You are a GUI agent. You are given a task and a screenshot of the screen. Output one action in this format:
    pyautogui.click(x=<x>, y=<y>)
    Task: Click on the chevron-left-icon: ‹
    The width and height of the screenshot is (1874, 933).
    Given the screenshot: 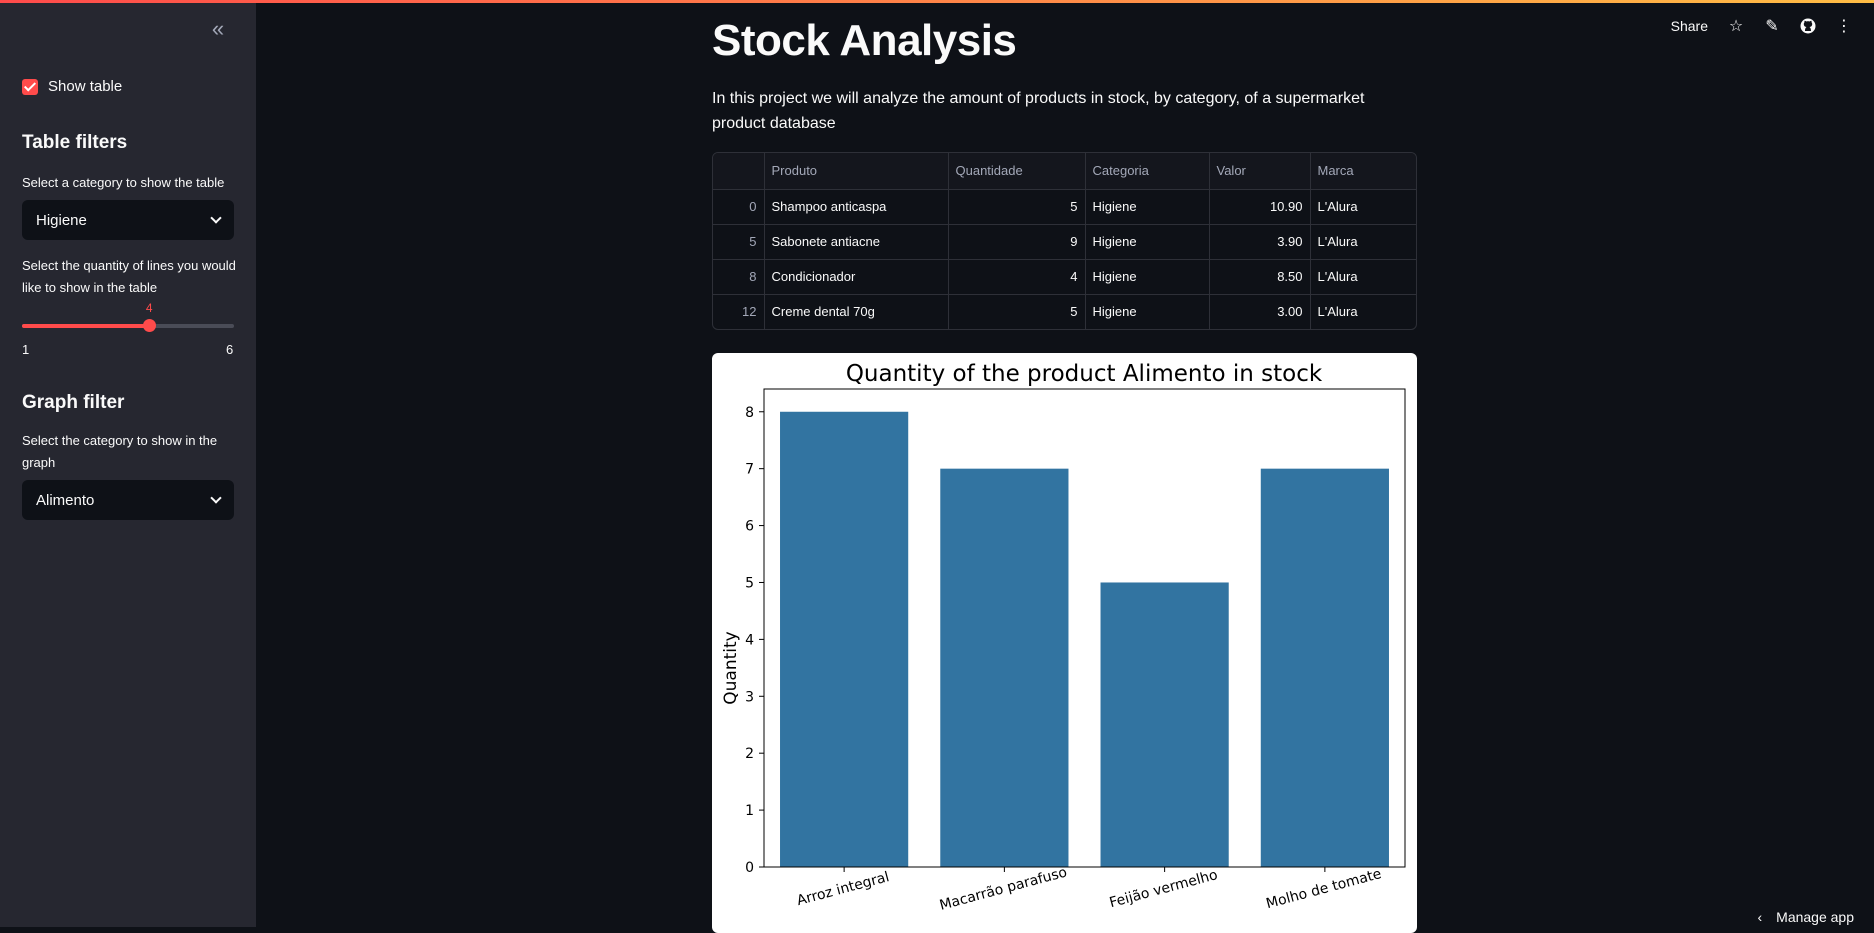 What is the action you would take?
    pyautogui.click(x=1759, y=917)
    